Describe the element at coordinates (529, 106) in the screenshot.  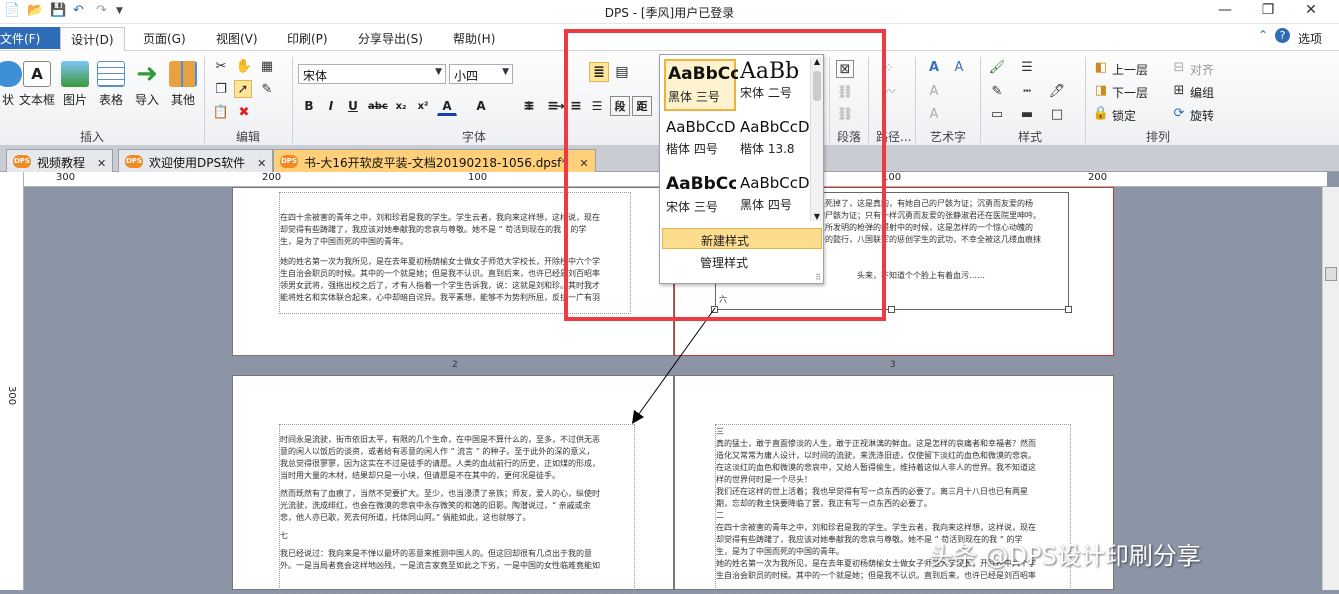
I see `line-spacing-button: ↕` at that location.